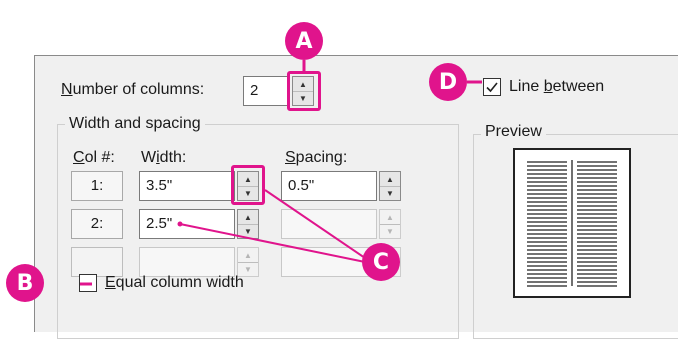 This screenshot has height=339, width=678. Describe the element at coordinates (448, 82) in the screenshot. I see `callout-d: D` at that location.